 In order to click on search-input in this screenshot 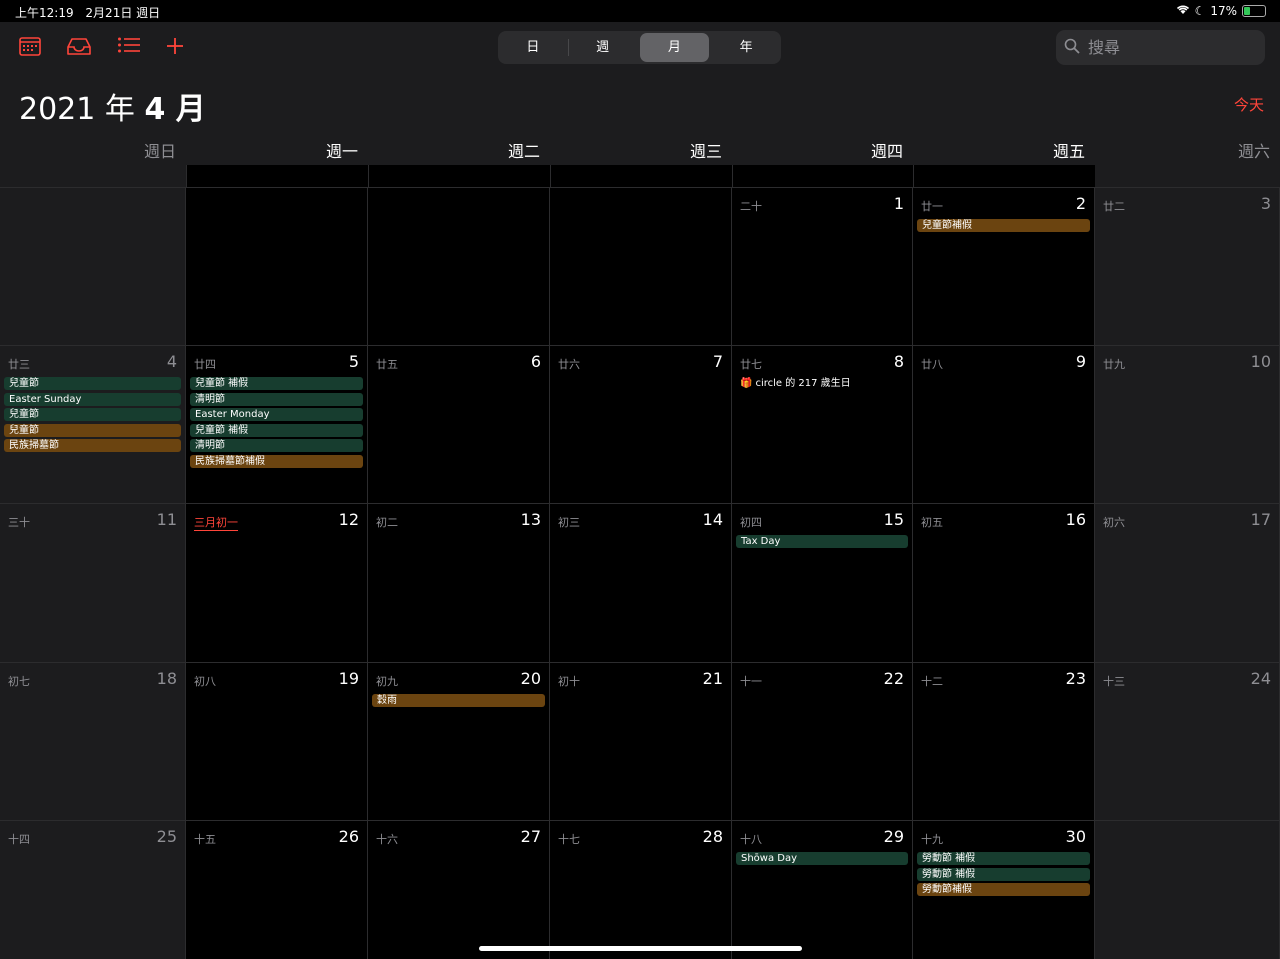, I will do `click(1168, 47)`.